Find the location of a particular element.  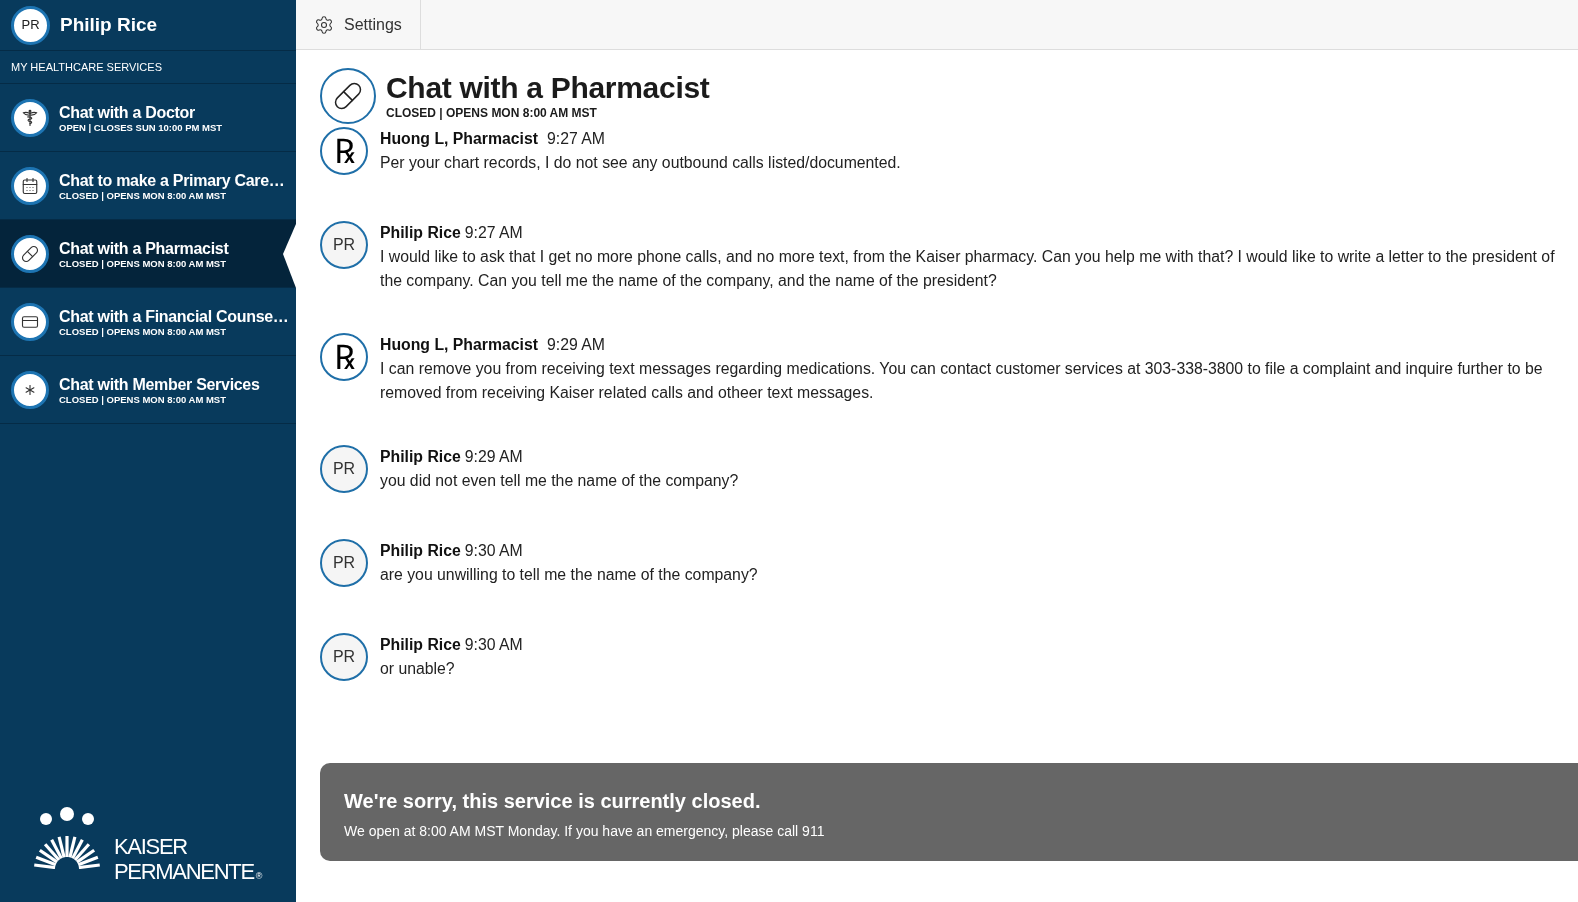

caduceus-icon is located at coordinates (30, 117).